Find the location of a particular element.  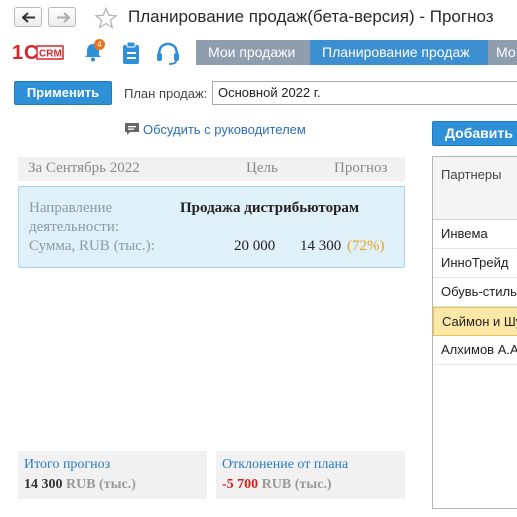

direction-label: Направление деятельности: is located at coordinates (74, 217).